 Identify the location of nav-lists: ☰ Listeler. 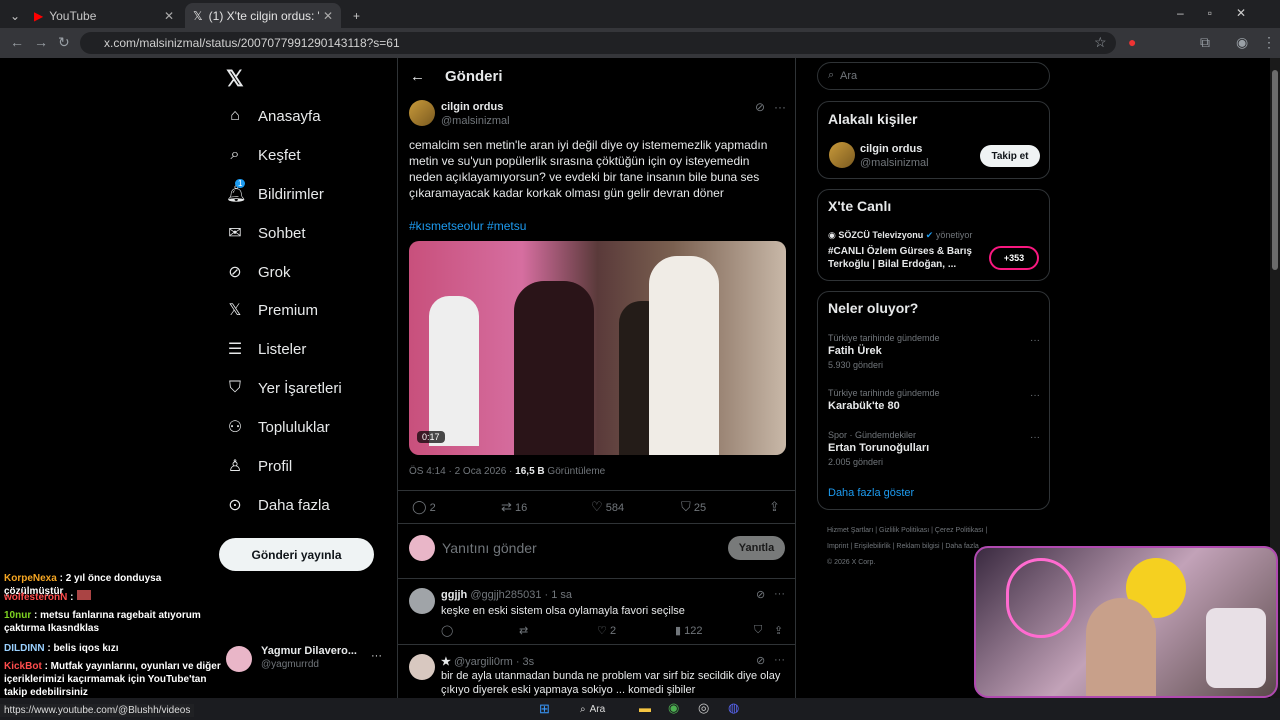
(266, 349).